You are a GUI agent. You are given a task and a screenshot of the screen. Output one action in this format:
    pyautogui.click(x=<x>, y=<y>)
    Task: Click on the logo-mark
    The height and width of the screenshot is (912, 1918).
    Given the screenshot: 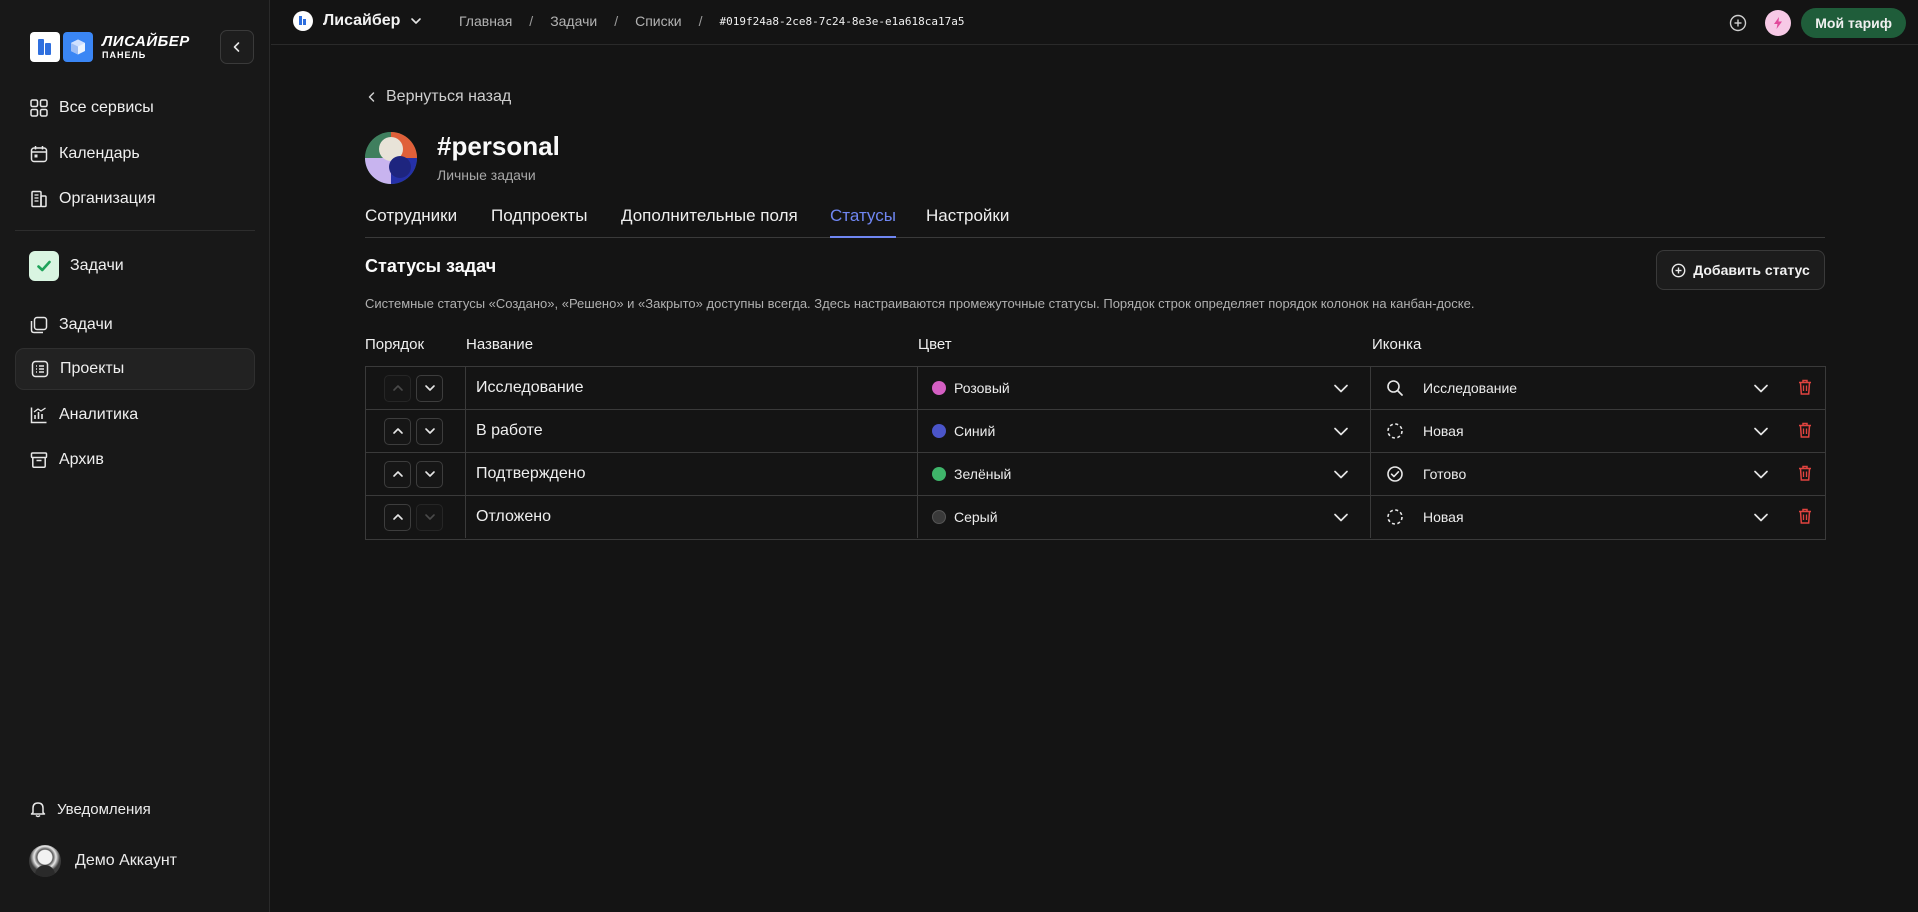 What is the action you would take?
    pyautogui.click(x=45, y=47)
    